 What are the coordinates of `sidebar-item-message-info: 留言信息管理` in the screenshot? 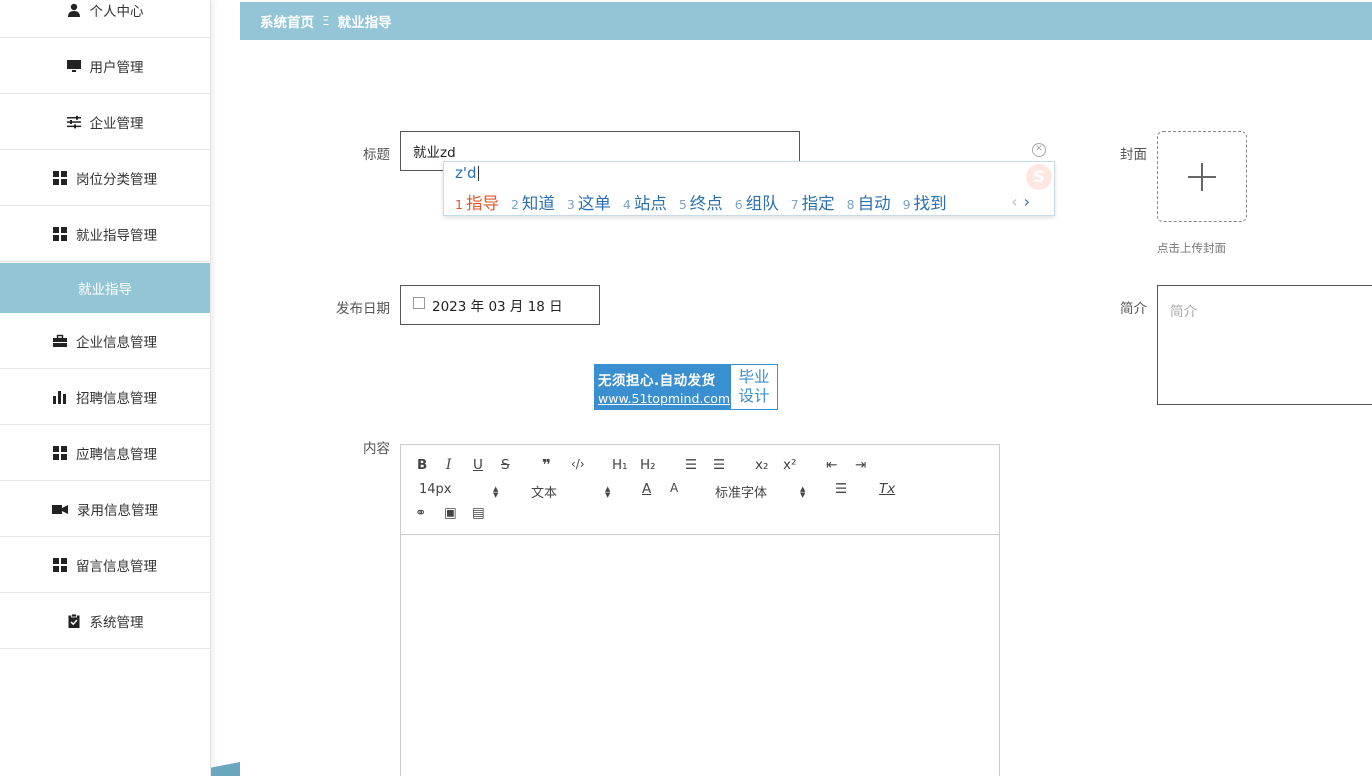 It's located at (105, 565).